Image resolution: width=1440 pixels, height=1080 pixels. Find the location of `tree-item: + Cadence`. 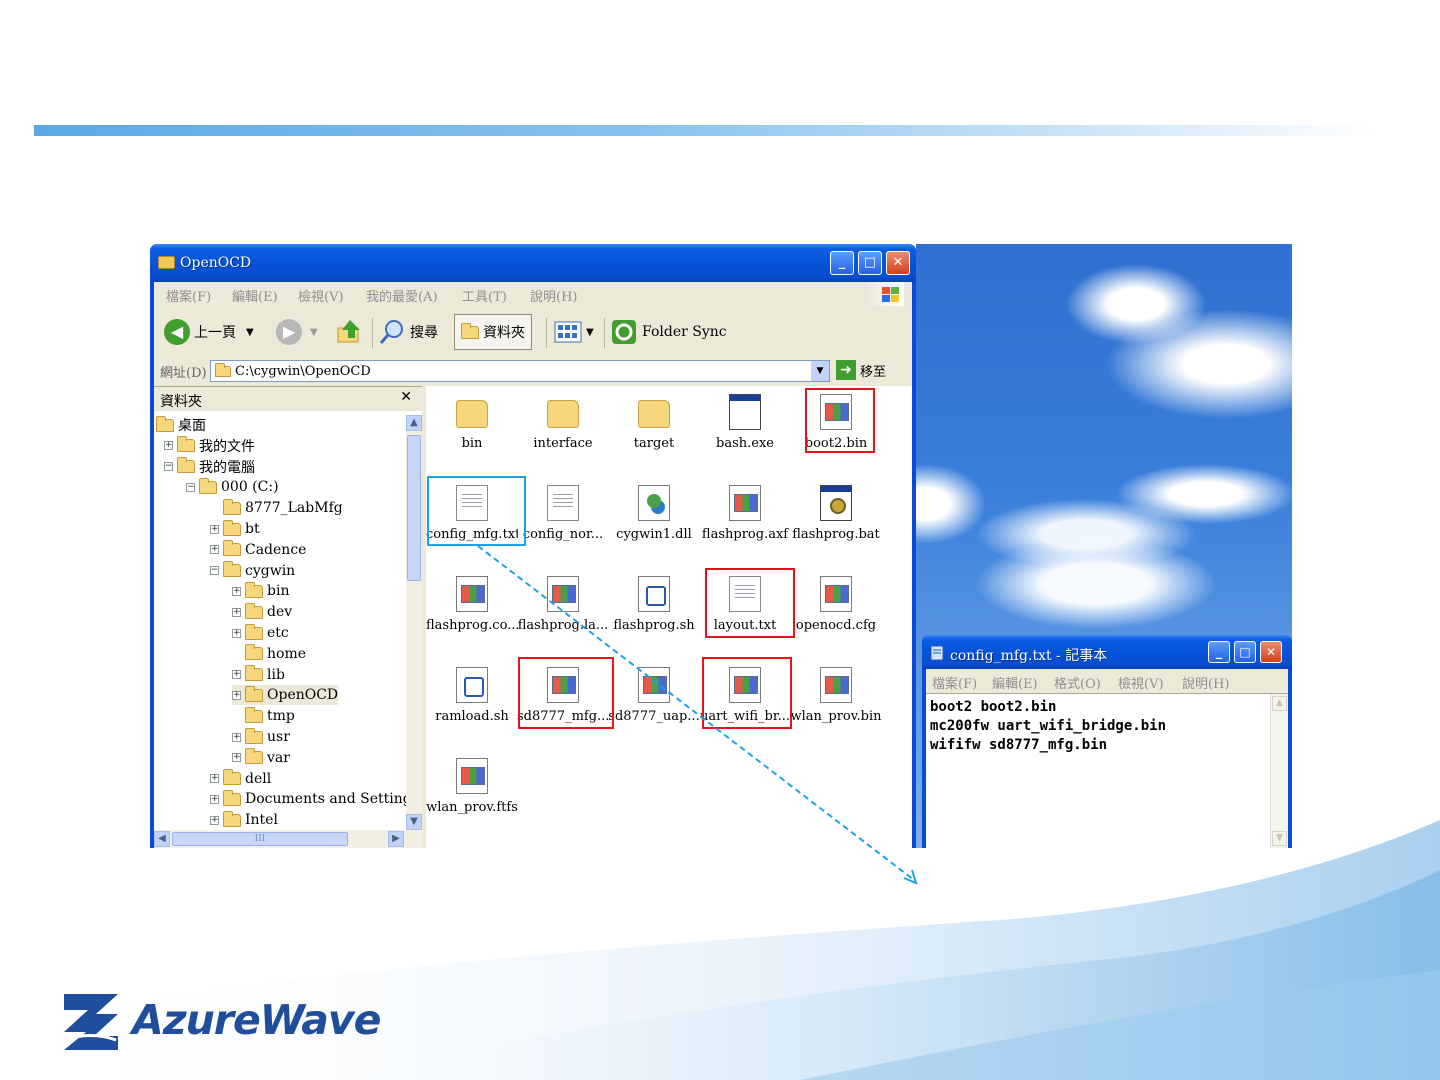

tree-item: + Cadence is located at coordinates (258, 550).